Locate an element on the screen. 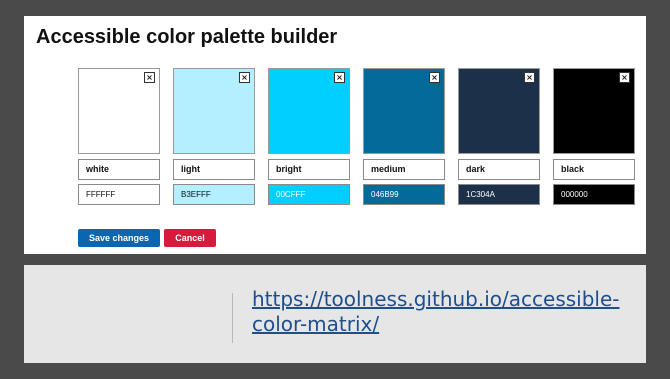 This screenshot has height=379, width=670. color-name-value: light is located at coordinates (190, 169).